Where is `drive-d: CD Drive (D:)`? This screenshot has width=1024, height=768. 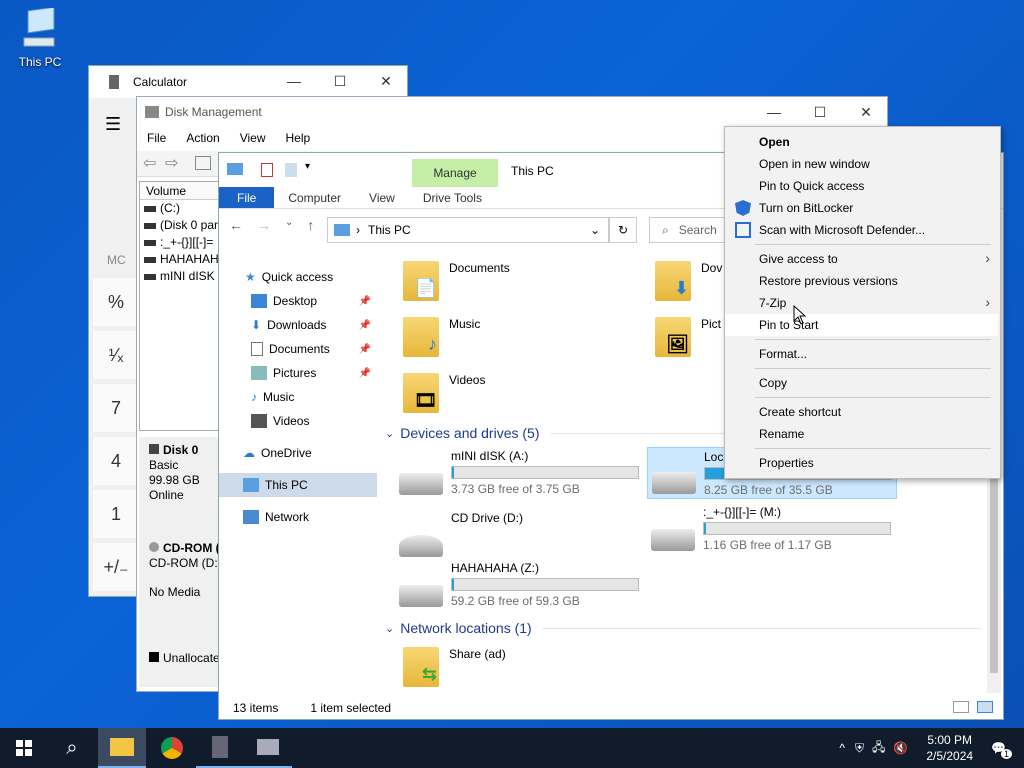
drive-d: CD Drive (D:) is located at coordinates (461, 534).